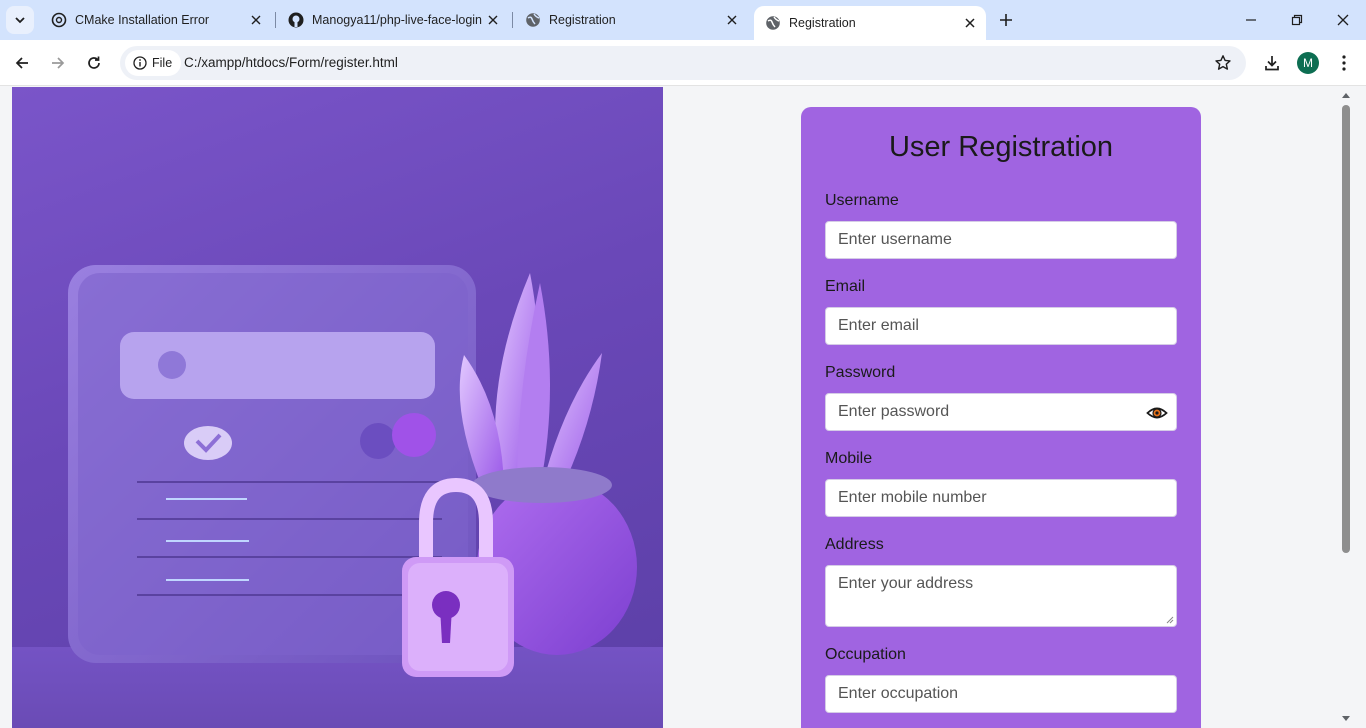 The width and height of the screenshot is (1366, 728). Describe the element at coordinates (1001, 147) in the screenshot. I see `form-title: User Registration` at that location.